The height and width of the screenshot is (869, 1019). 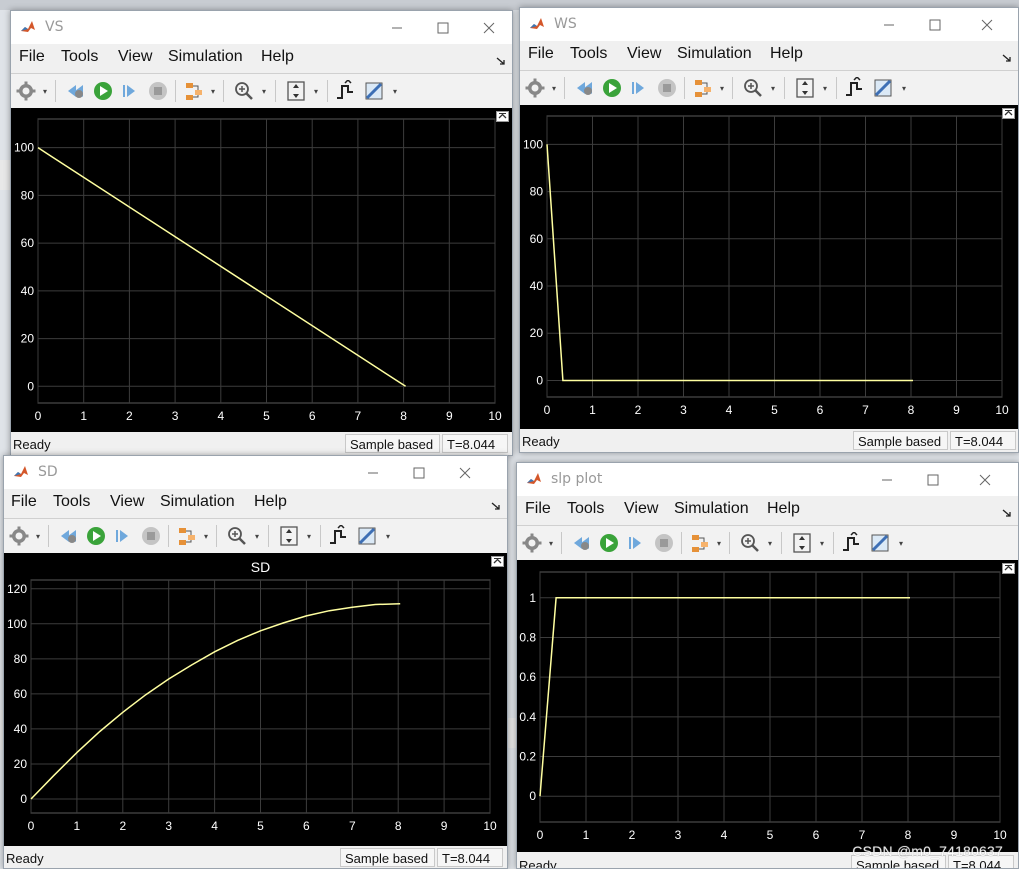 What do you see at coordinates (767, 479) in the screenshot?
I see `title-bar: slp plot` at bounding box center [767, 479].